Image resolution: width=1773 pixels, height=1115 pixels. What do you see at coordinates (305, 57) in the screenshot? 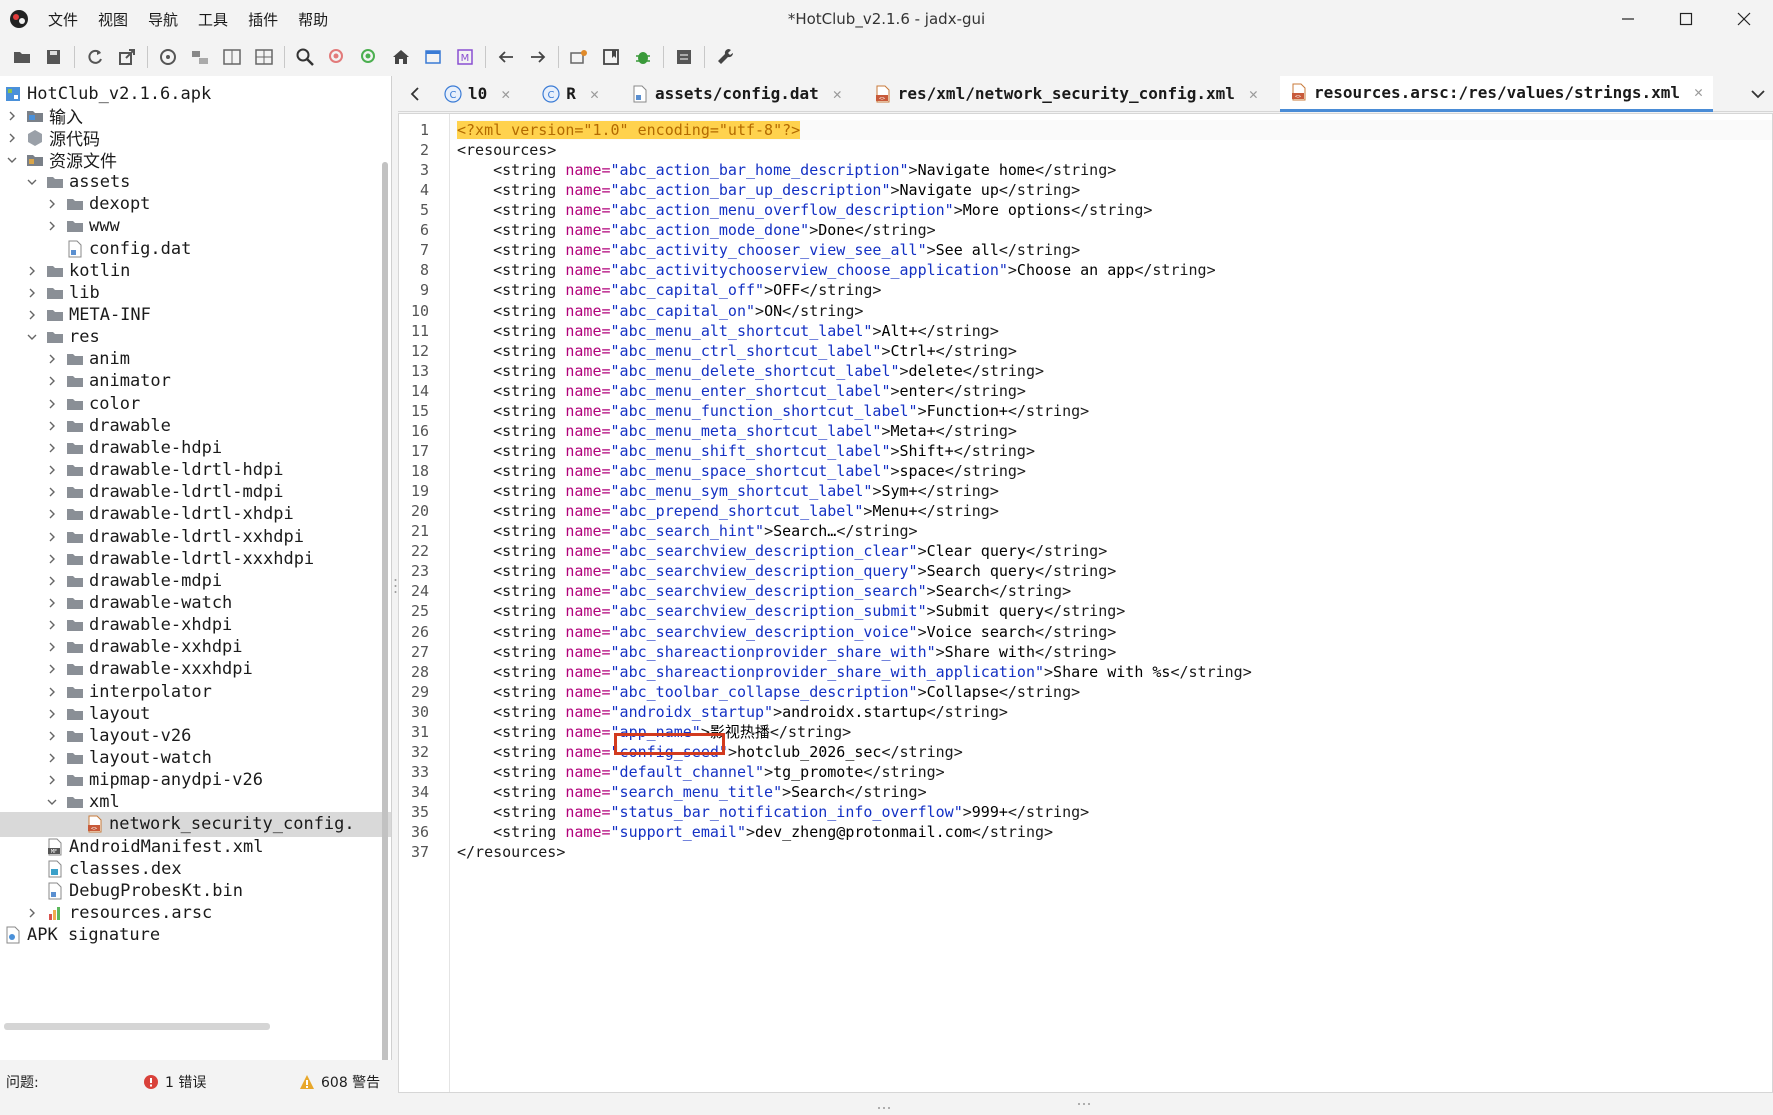
I see `search-button` at bounding box center [305, 57].